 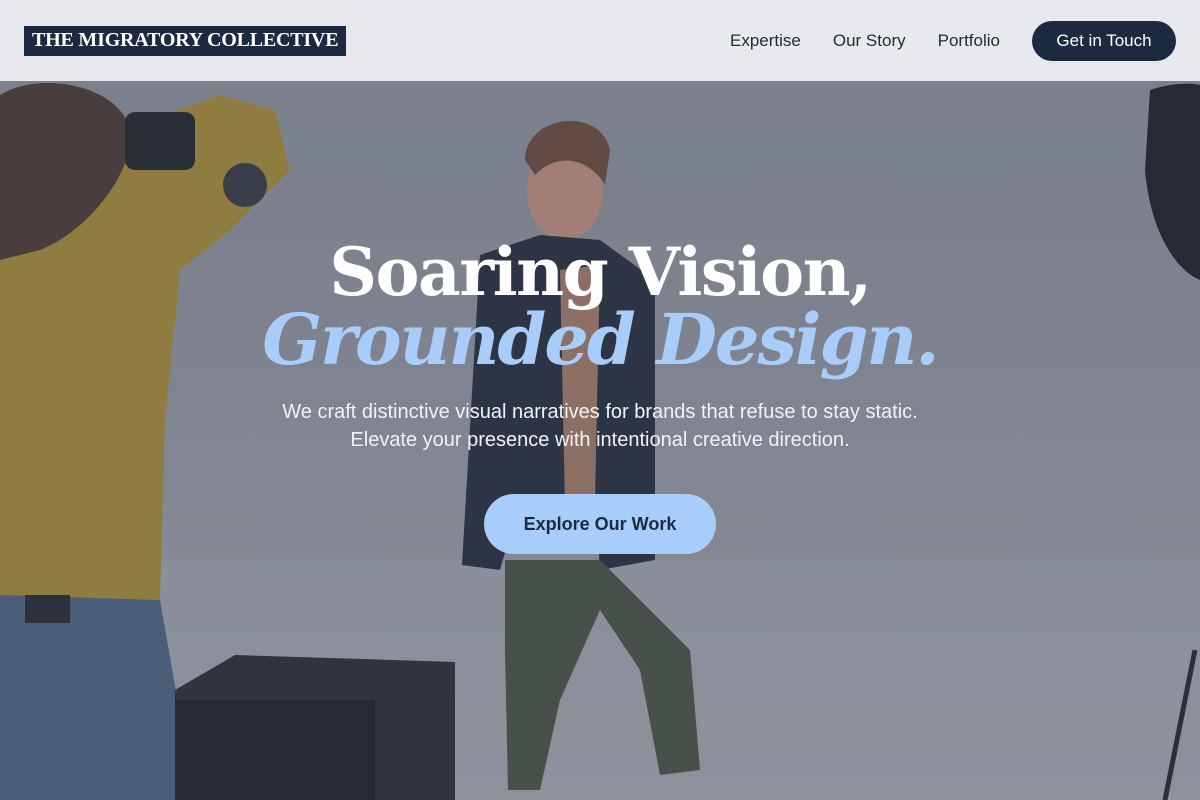 I want to click on get-in-touch-button: Get in Touch, so click(x=1104, y=40).